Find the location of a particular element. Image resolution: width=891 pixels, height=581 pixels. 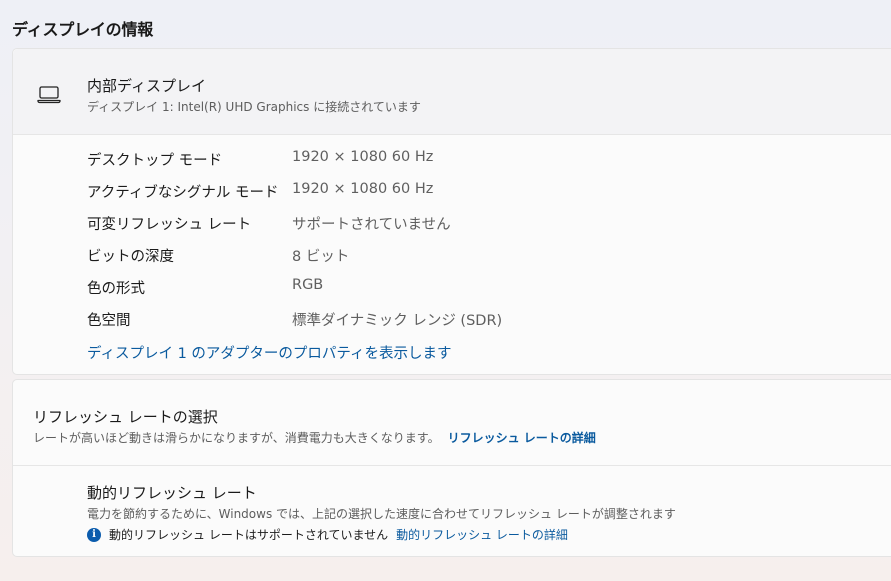

adapter-properties-link: ディスプレイ 1 のアダプターのプロパティを表示します is located at coordinates (269, 352).